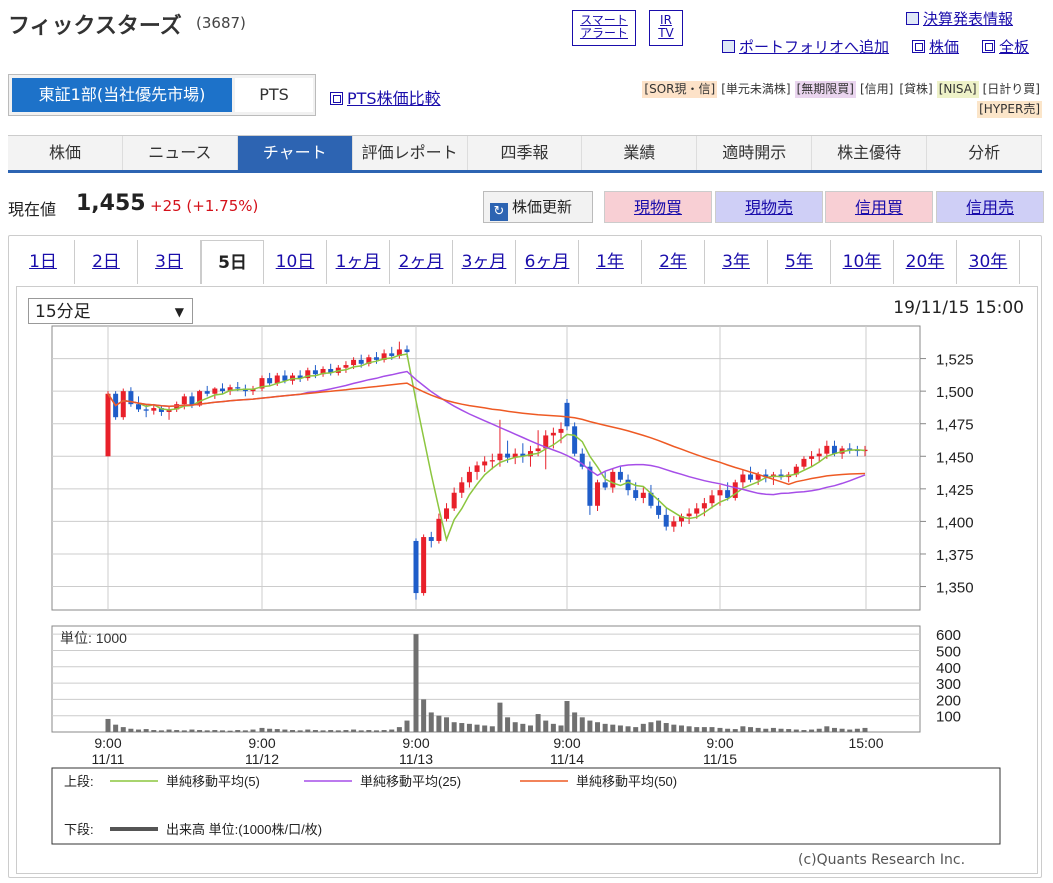 The image size is (1053, 883). What do you see at coordinates (262, 759) in the screenshot?
I see `x-tick-date: 11/12` at bounding box center [262, 759].